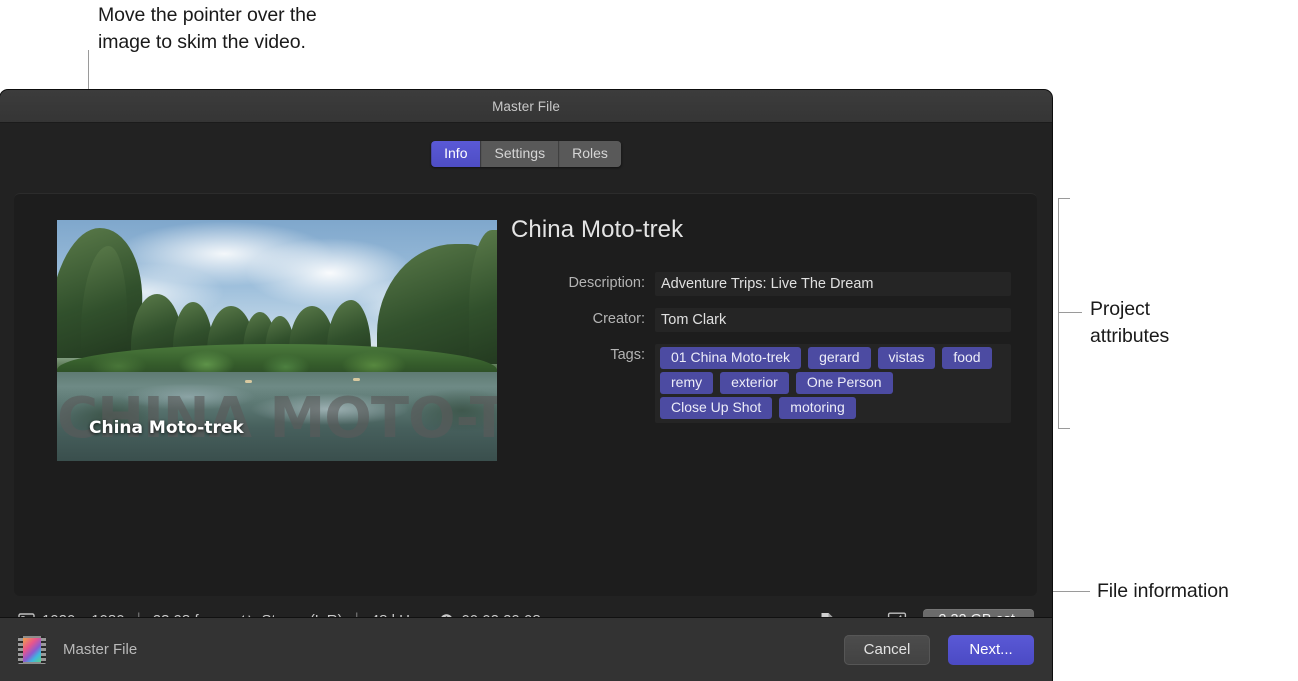 The image size is (1298, 681). I want to click on tab-info: Info, so click(456, 154).